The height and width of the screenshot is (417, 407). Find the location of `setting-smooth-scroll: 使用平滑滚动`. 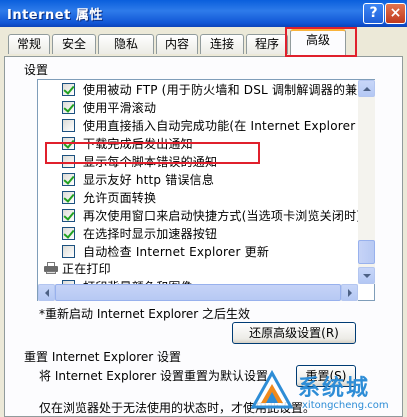

setting-smooth-scroll: 使用平滑滚动 is located at coordinates (109, 107).